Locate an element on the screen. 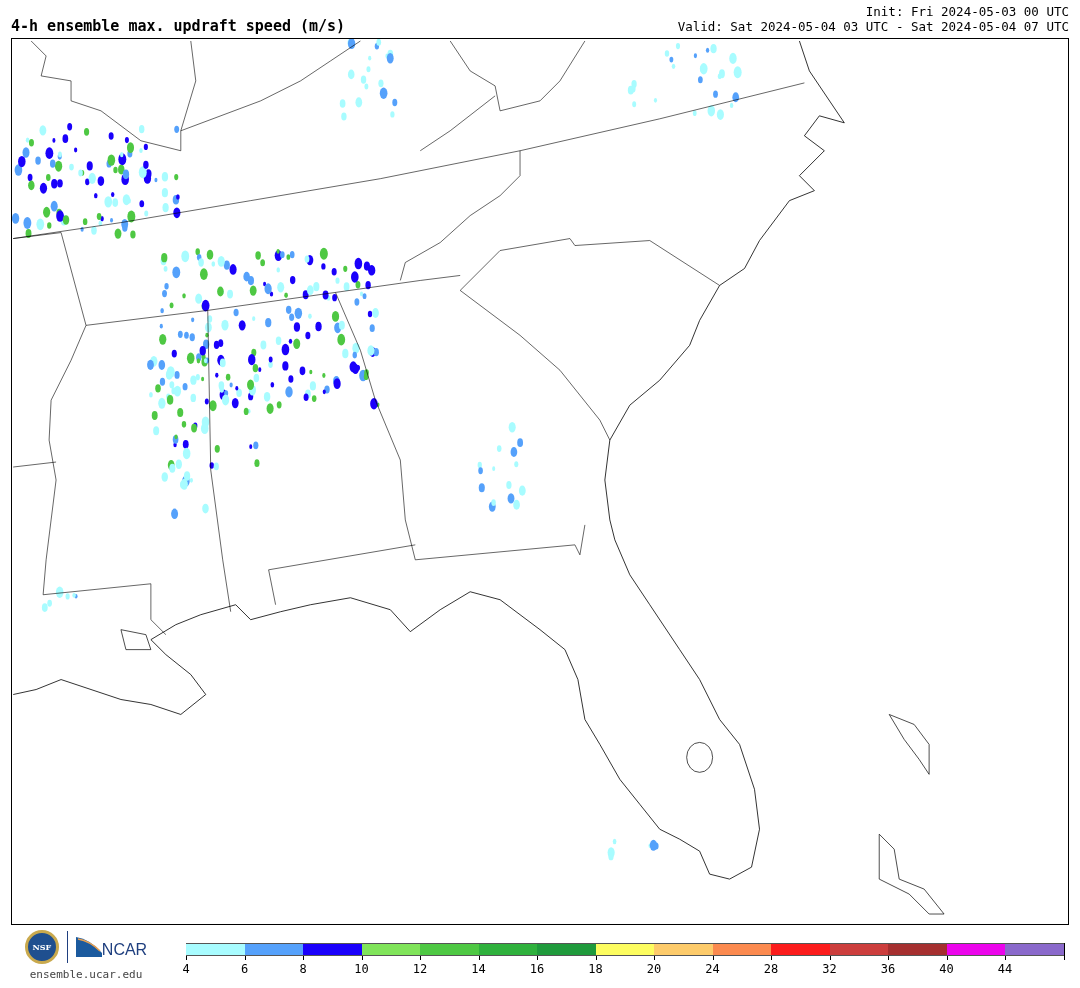  nsf-logo: NSF is located at coordinates (41, 947).